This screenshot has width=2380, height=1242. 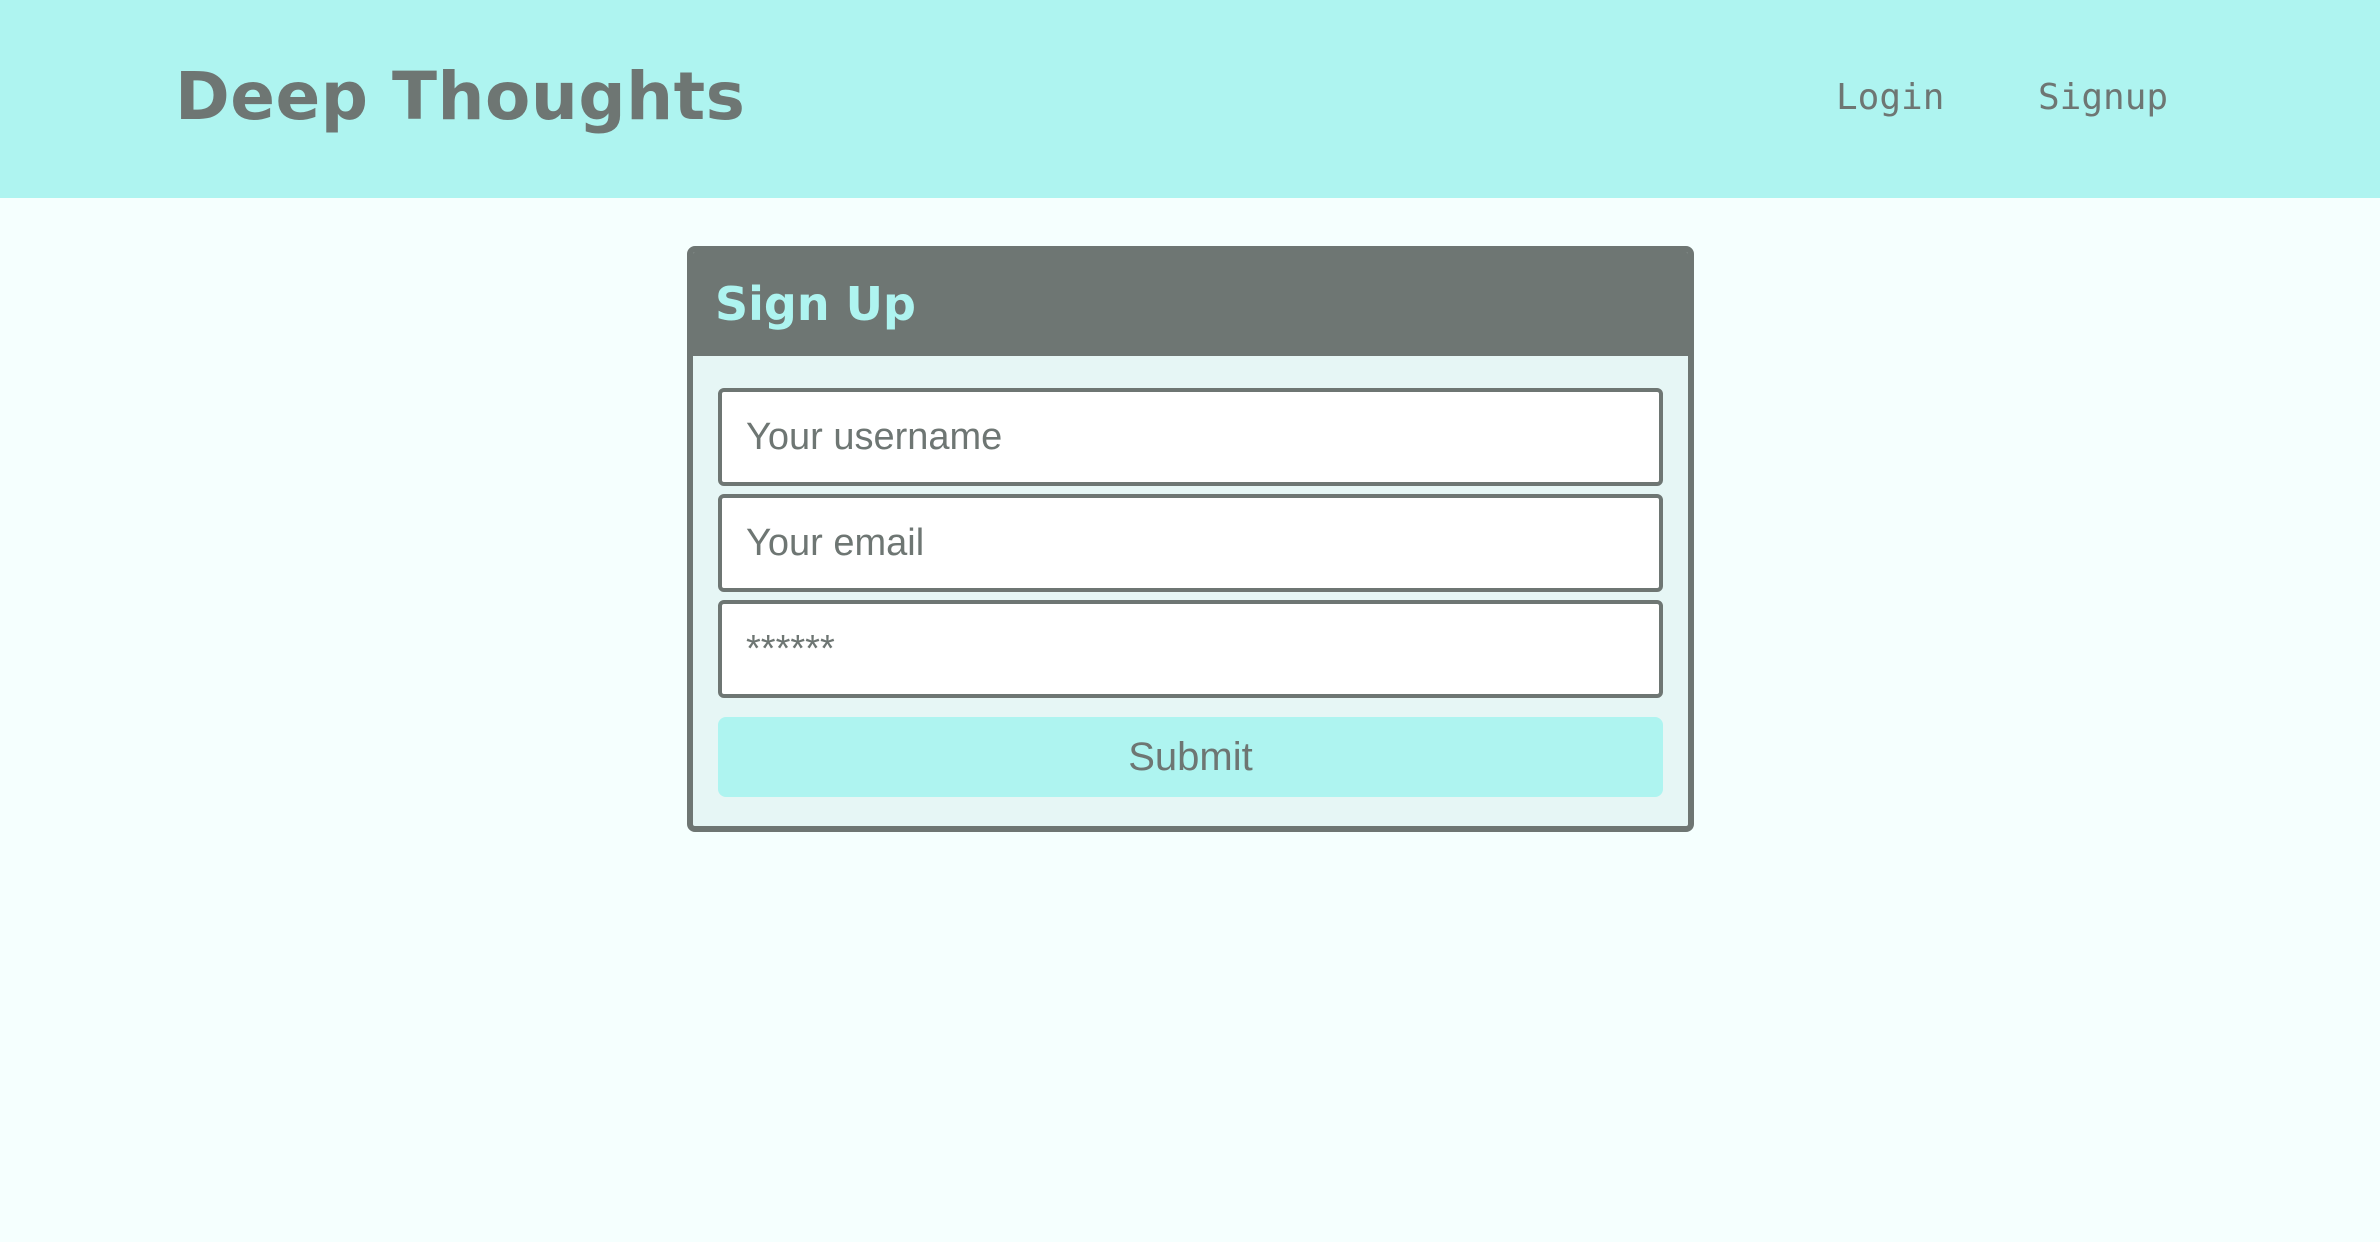 What do you see at coordinates (460, 97) in the screenshot?
I see `site-title: Deep Thoughts` at bounding box center [460, 97].